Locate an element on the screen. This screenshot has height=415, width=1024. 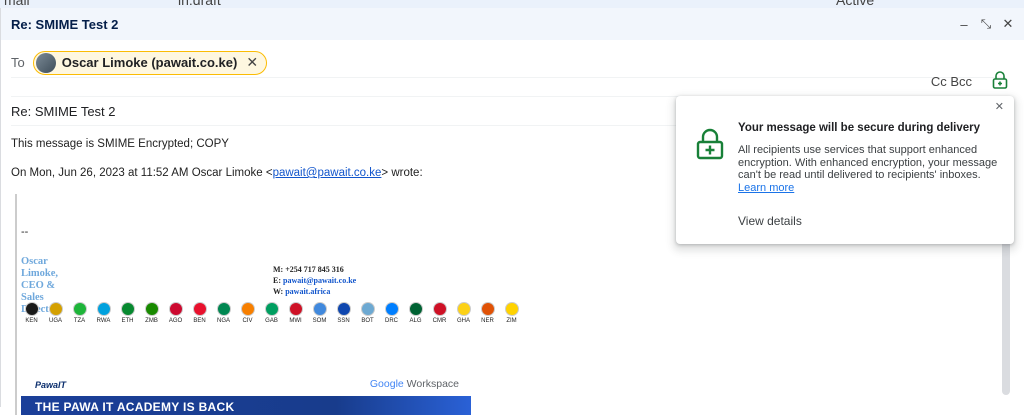
close-icon: ✕ is located at coordinates (1008, 24).